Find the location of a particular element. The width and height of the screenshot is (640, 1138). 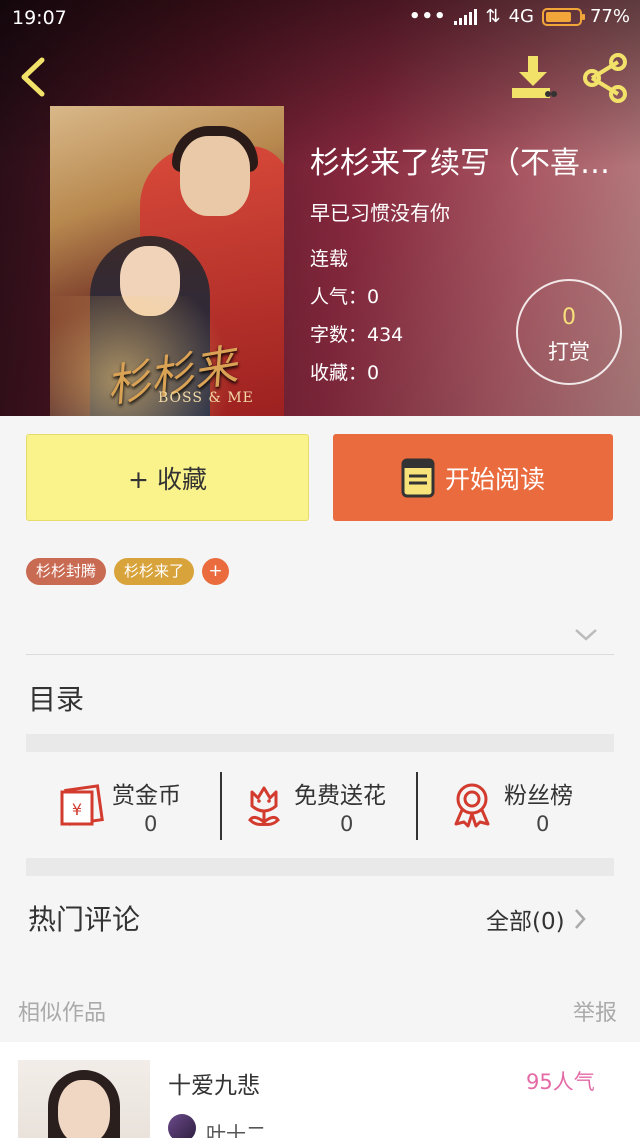

notification-dots-icon: ••• is located at coordinates (427, 16).